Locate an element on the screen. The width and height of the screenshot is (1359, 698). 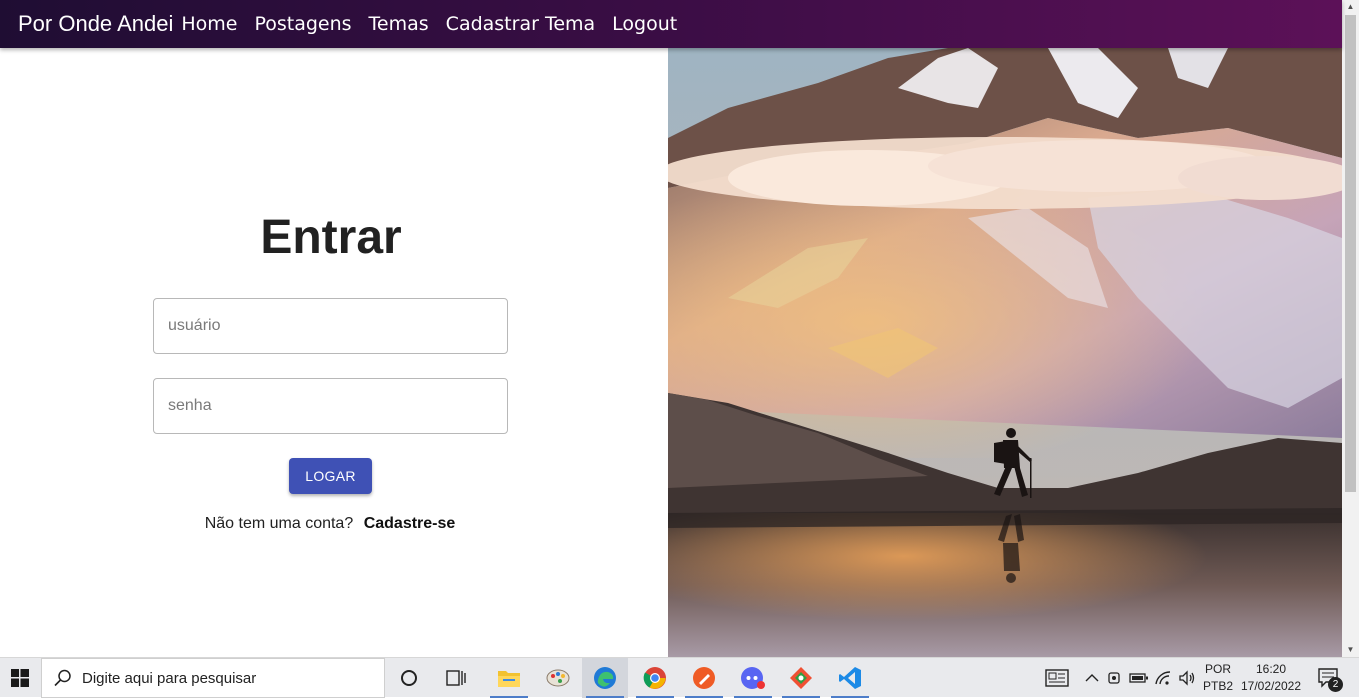
paint-icon is located at coordinates (558, 678).